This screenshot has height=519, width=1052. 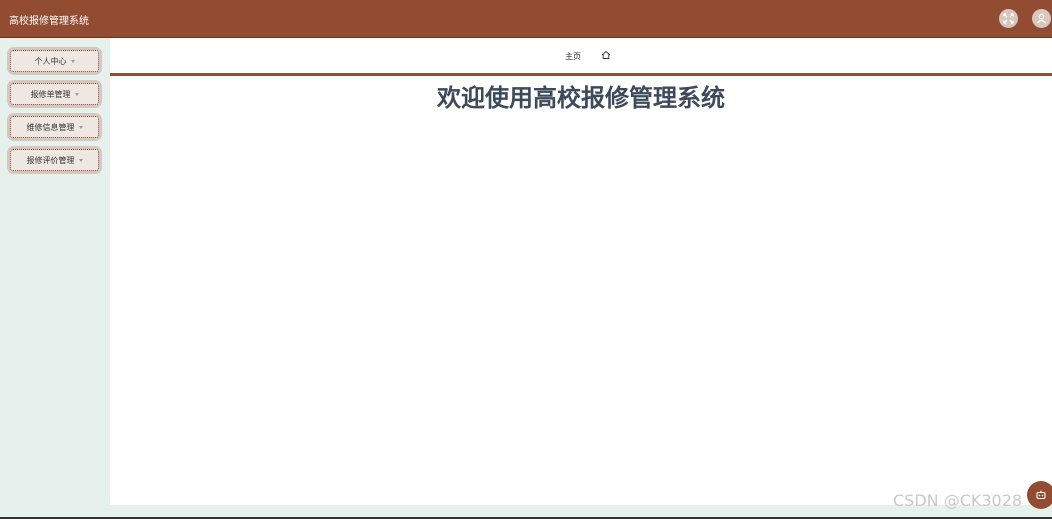 I want to click on fullscreen-icon, so click(x=1008, y=18).